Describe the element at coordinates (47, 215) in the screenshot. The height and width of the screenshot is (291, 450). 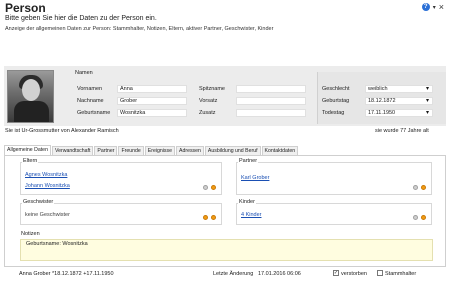
I see `geschwister-text: keine Geschwister` at that location.